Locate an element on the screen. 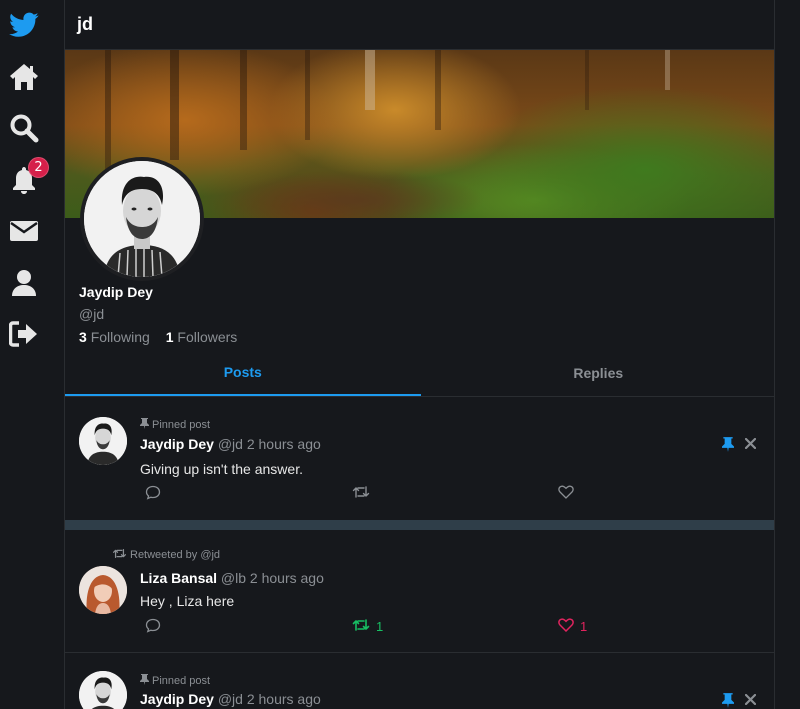 This screenshot has width=800, height=709. post-header: Liza Bansal @lb 2 hours ago is located at coordinates (232, 578).